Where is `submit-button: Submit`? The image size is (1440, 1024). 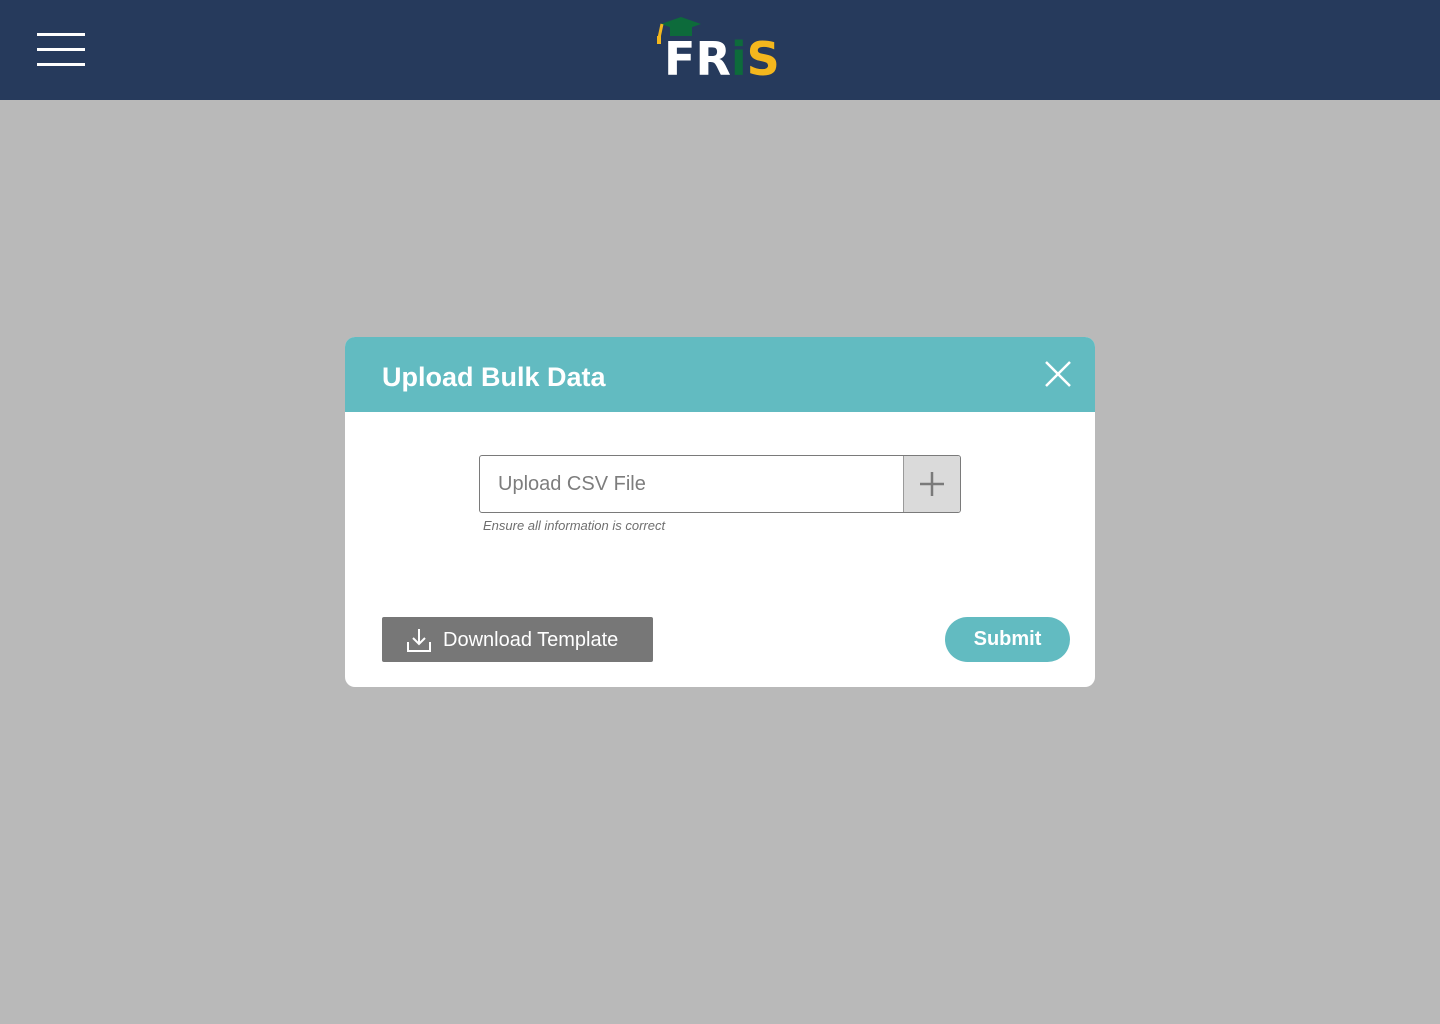
submit-button: Submit is located at coordinates (1007, 639).